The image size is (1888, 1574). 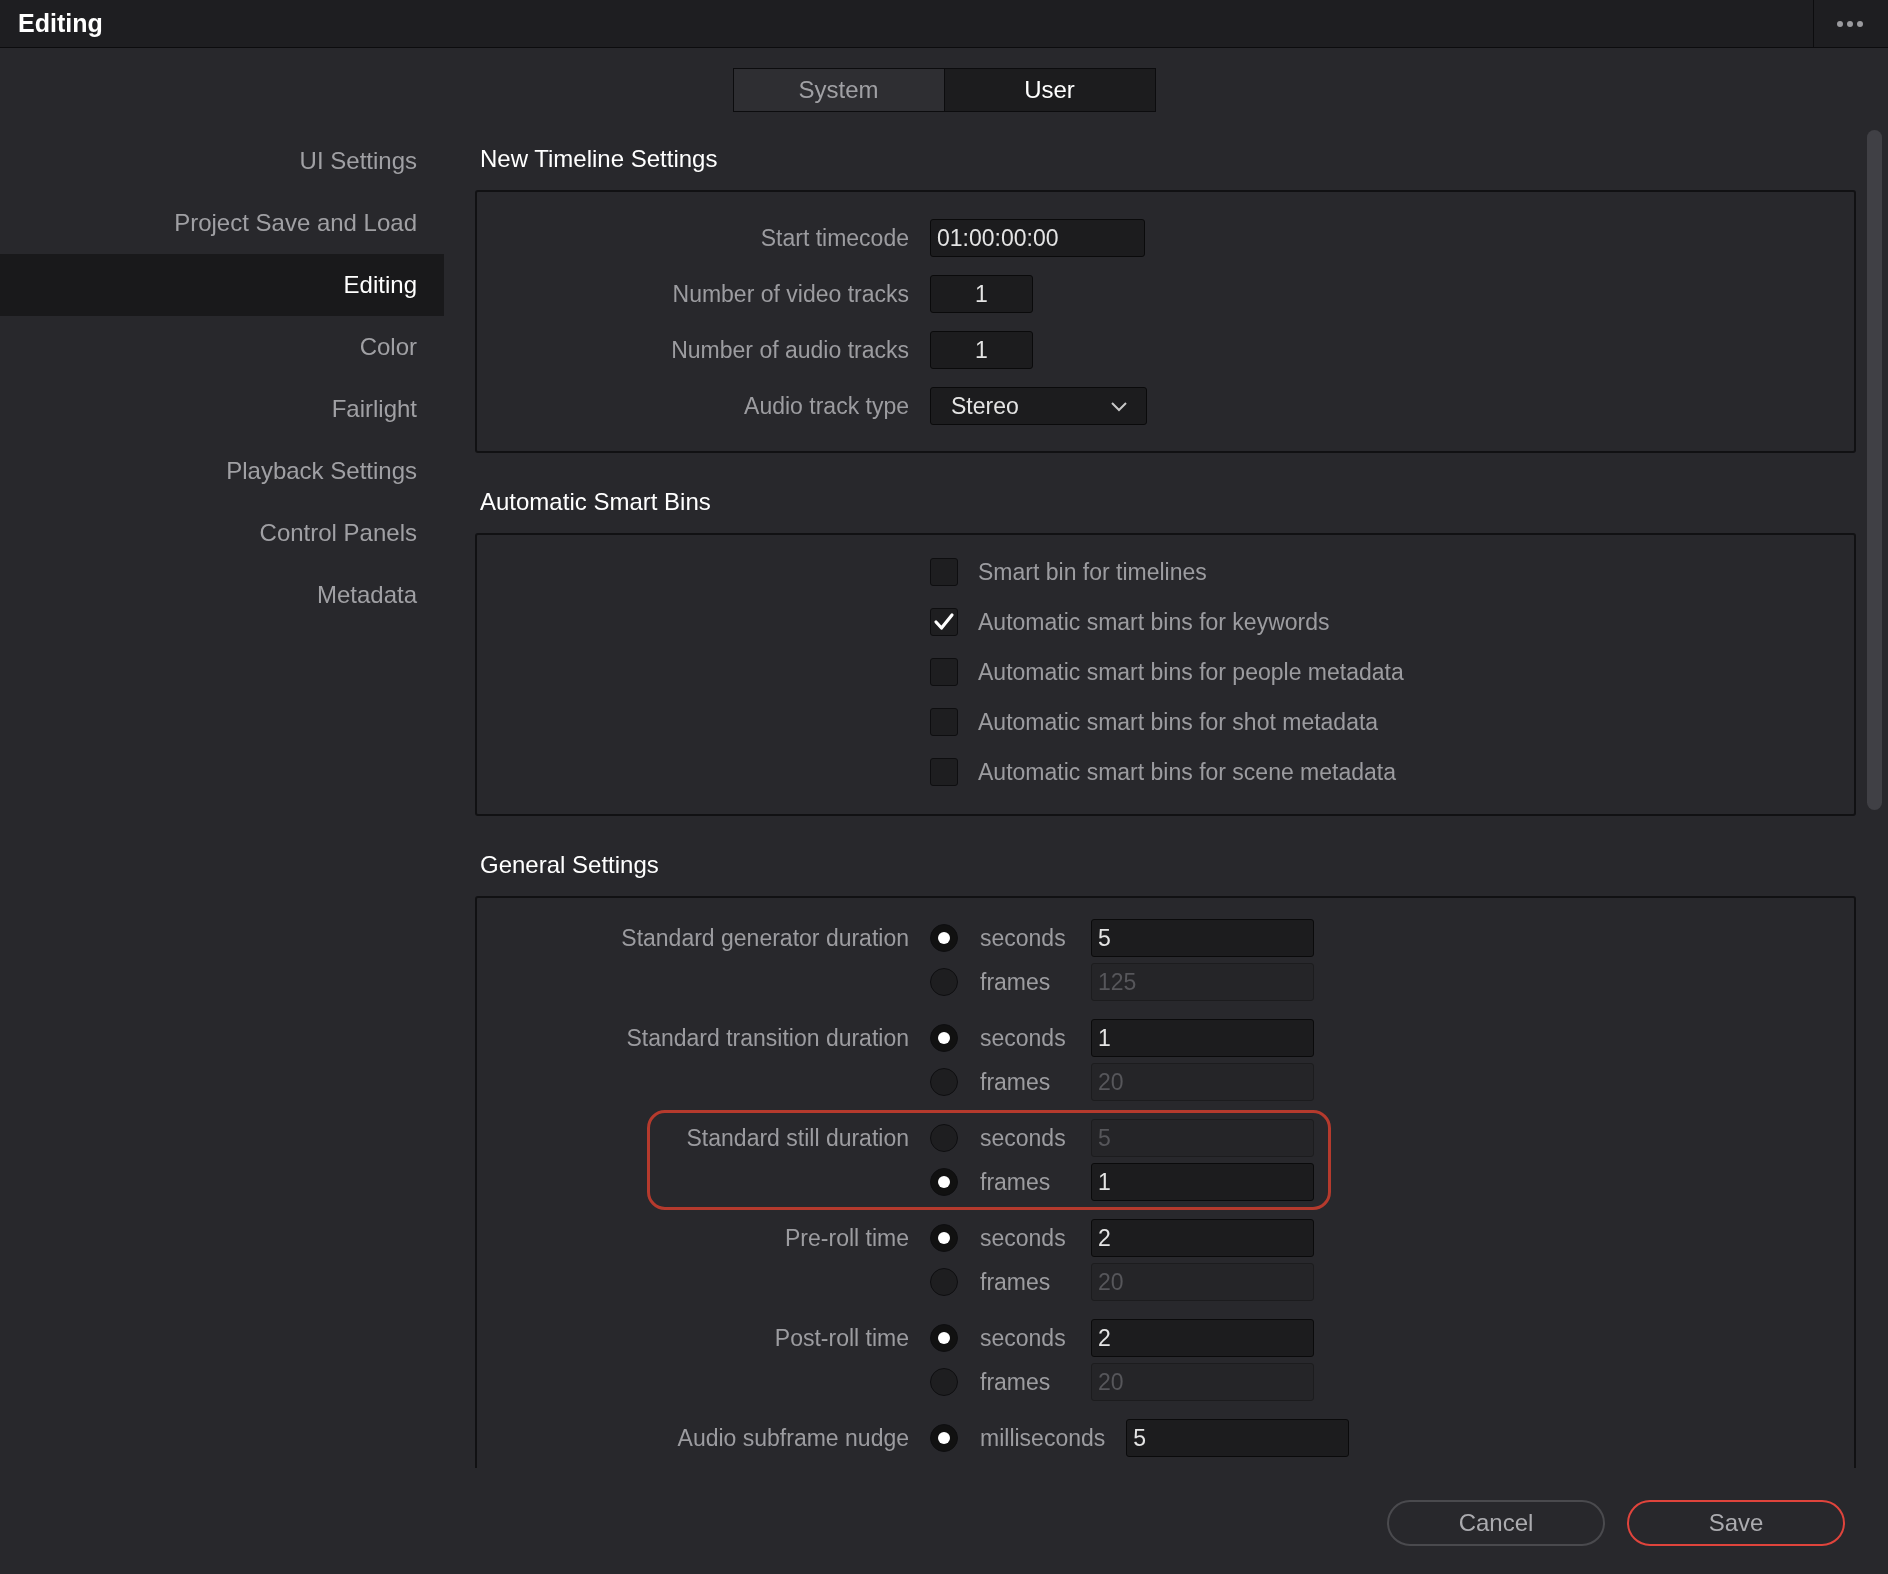 What do you see at coordinates (1736, 1523) in the screenshot?
I see `save-button: Save` at bounding box center [1736, 1523].